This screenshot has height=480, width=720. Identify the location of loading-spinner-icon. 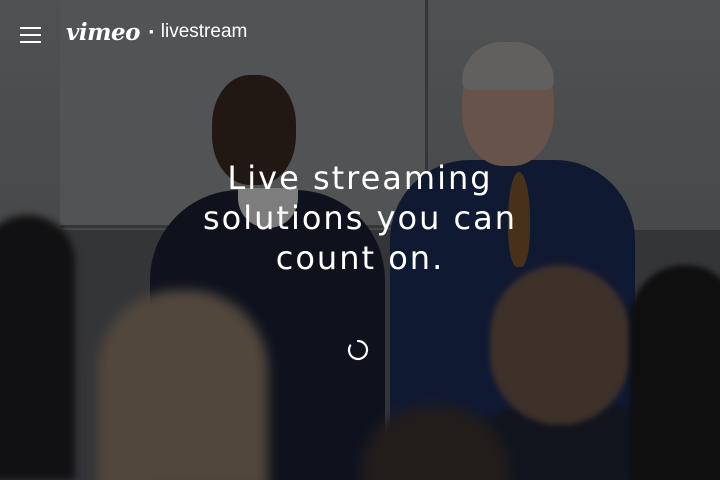
(358, 350).